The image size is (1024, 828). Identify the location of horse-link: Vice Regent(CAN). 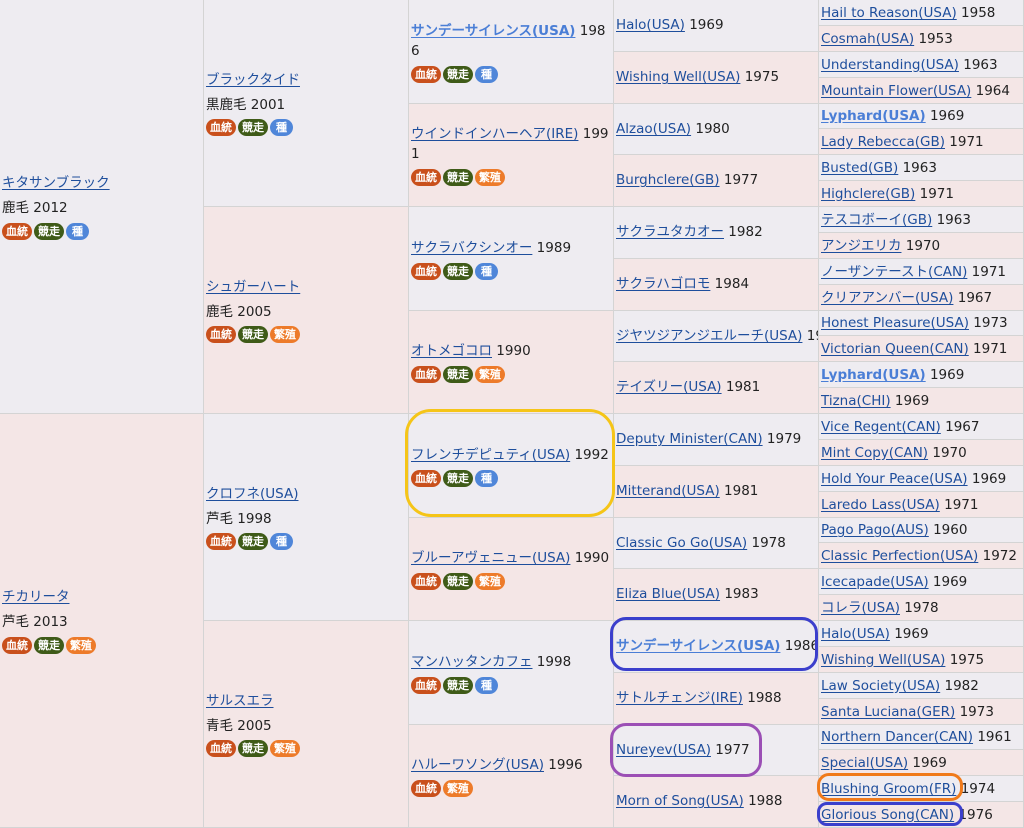
(881, 427).